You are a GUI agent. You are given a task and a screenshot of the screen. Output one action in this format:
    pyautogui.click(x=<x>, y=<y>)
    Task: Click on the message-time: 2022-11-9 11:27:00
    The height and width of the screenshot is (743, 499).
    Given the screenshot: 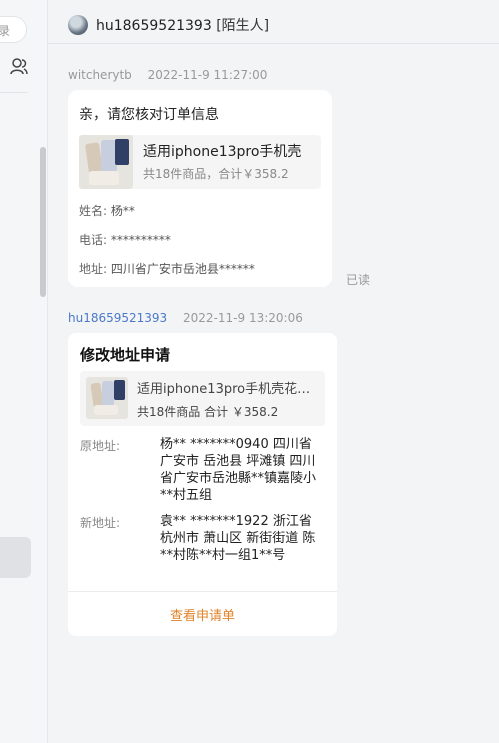 What is the action you would take?
    pyautogui.click(x=207, y=75)
    